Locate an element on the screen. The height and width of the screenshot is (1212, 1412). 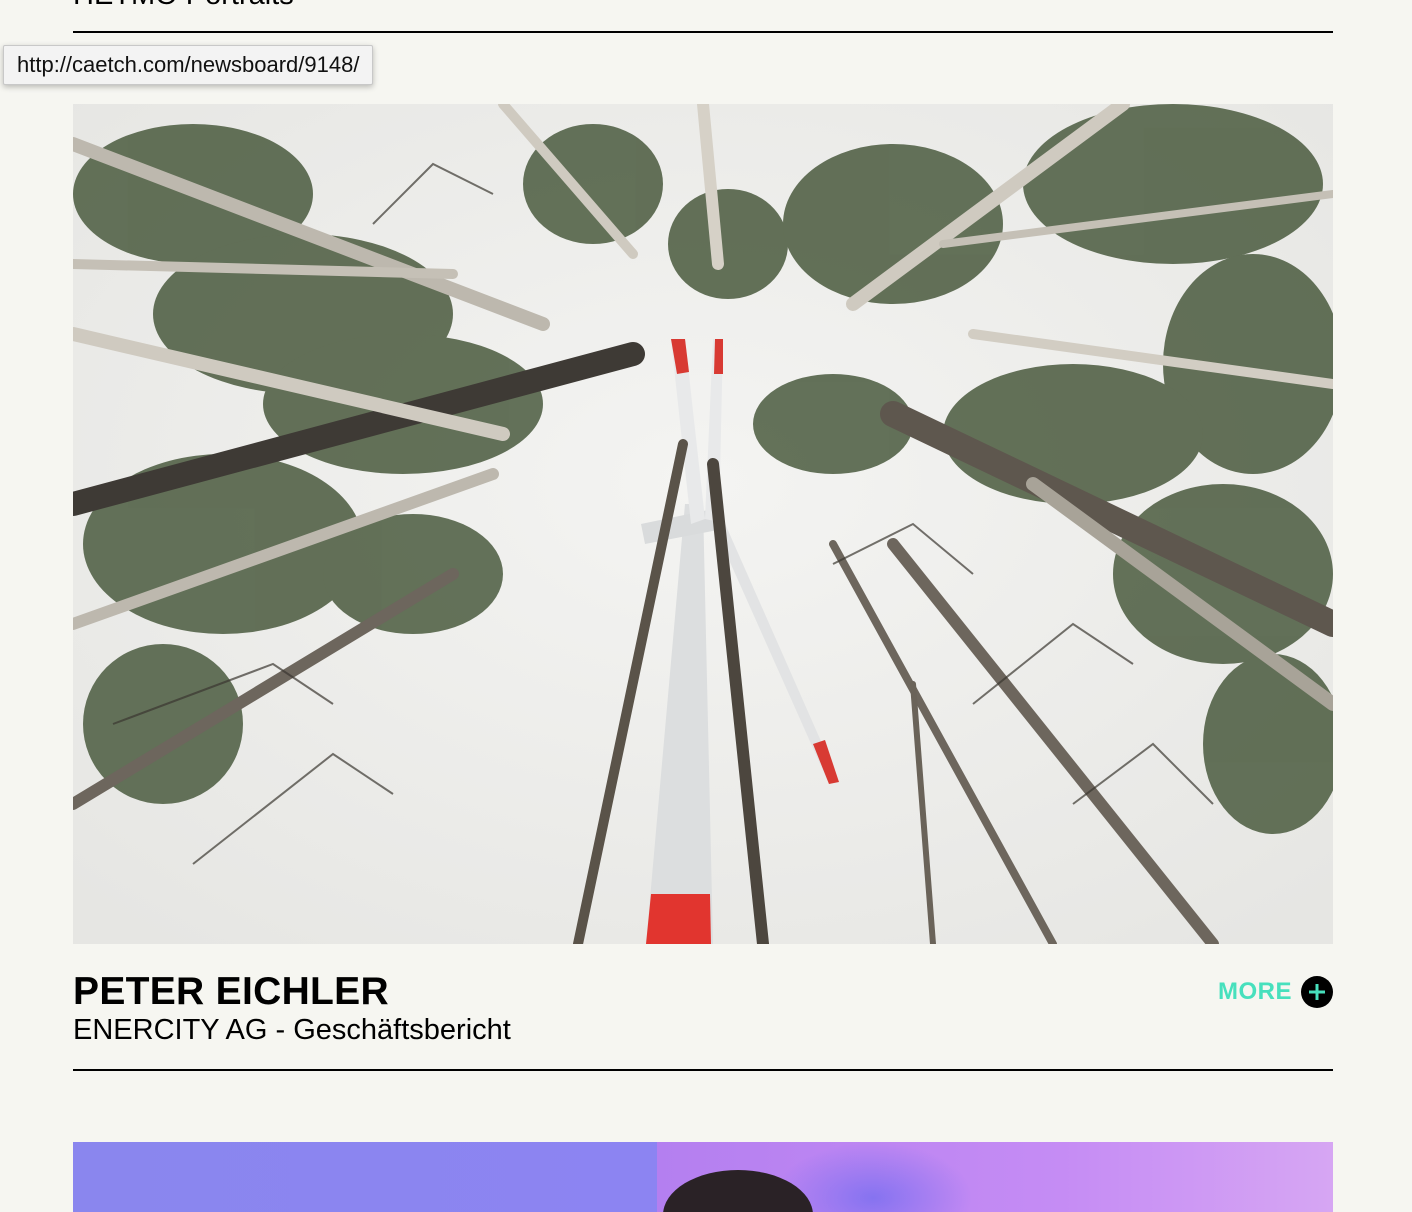
previous-entry-title: HETMO Portraits is located at coordinates (183, 6).